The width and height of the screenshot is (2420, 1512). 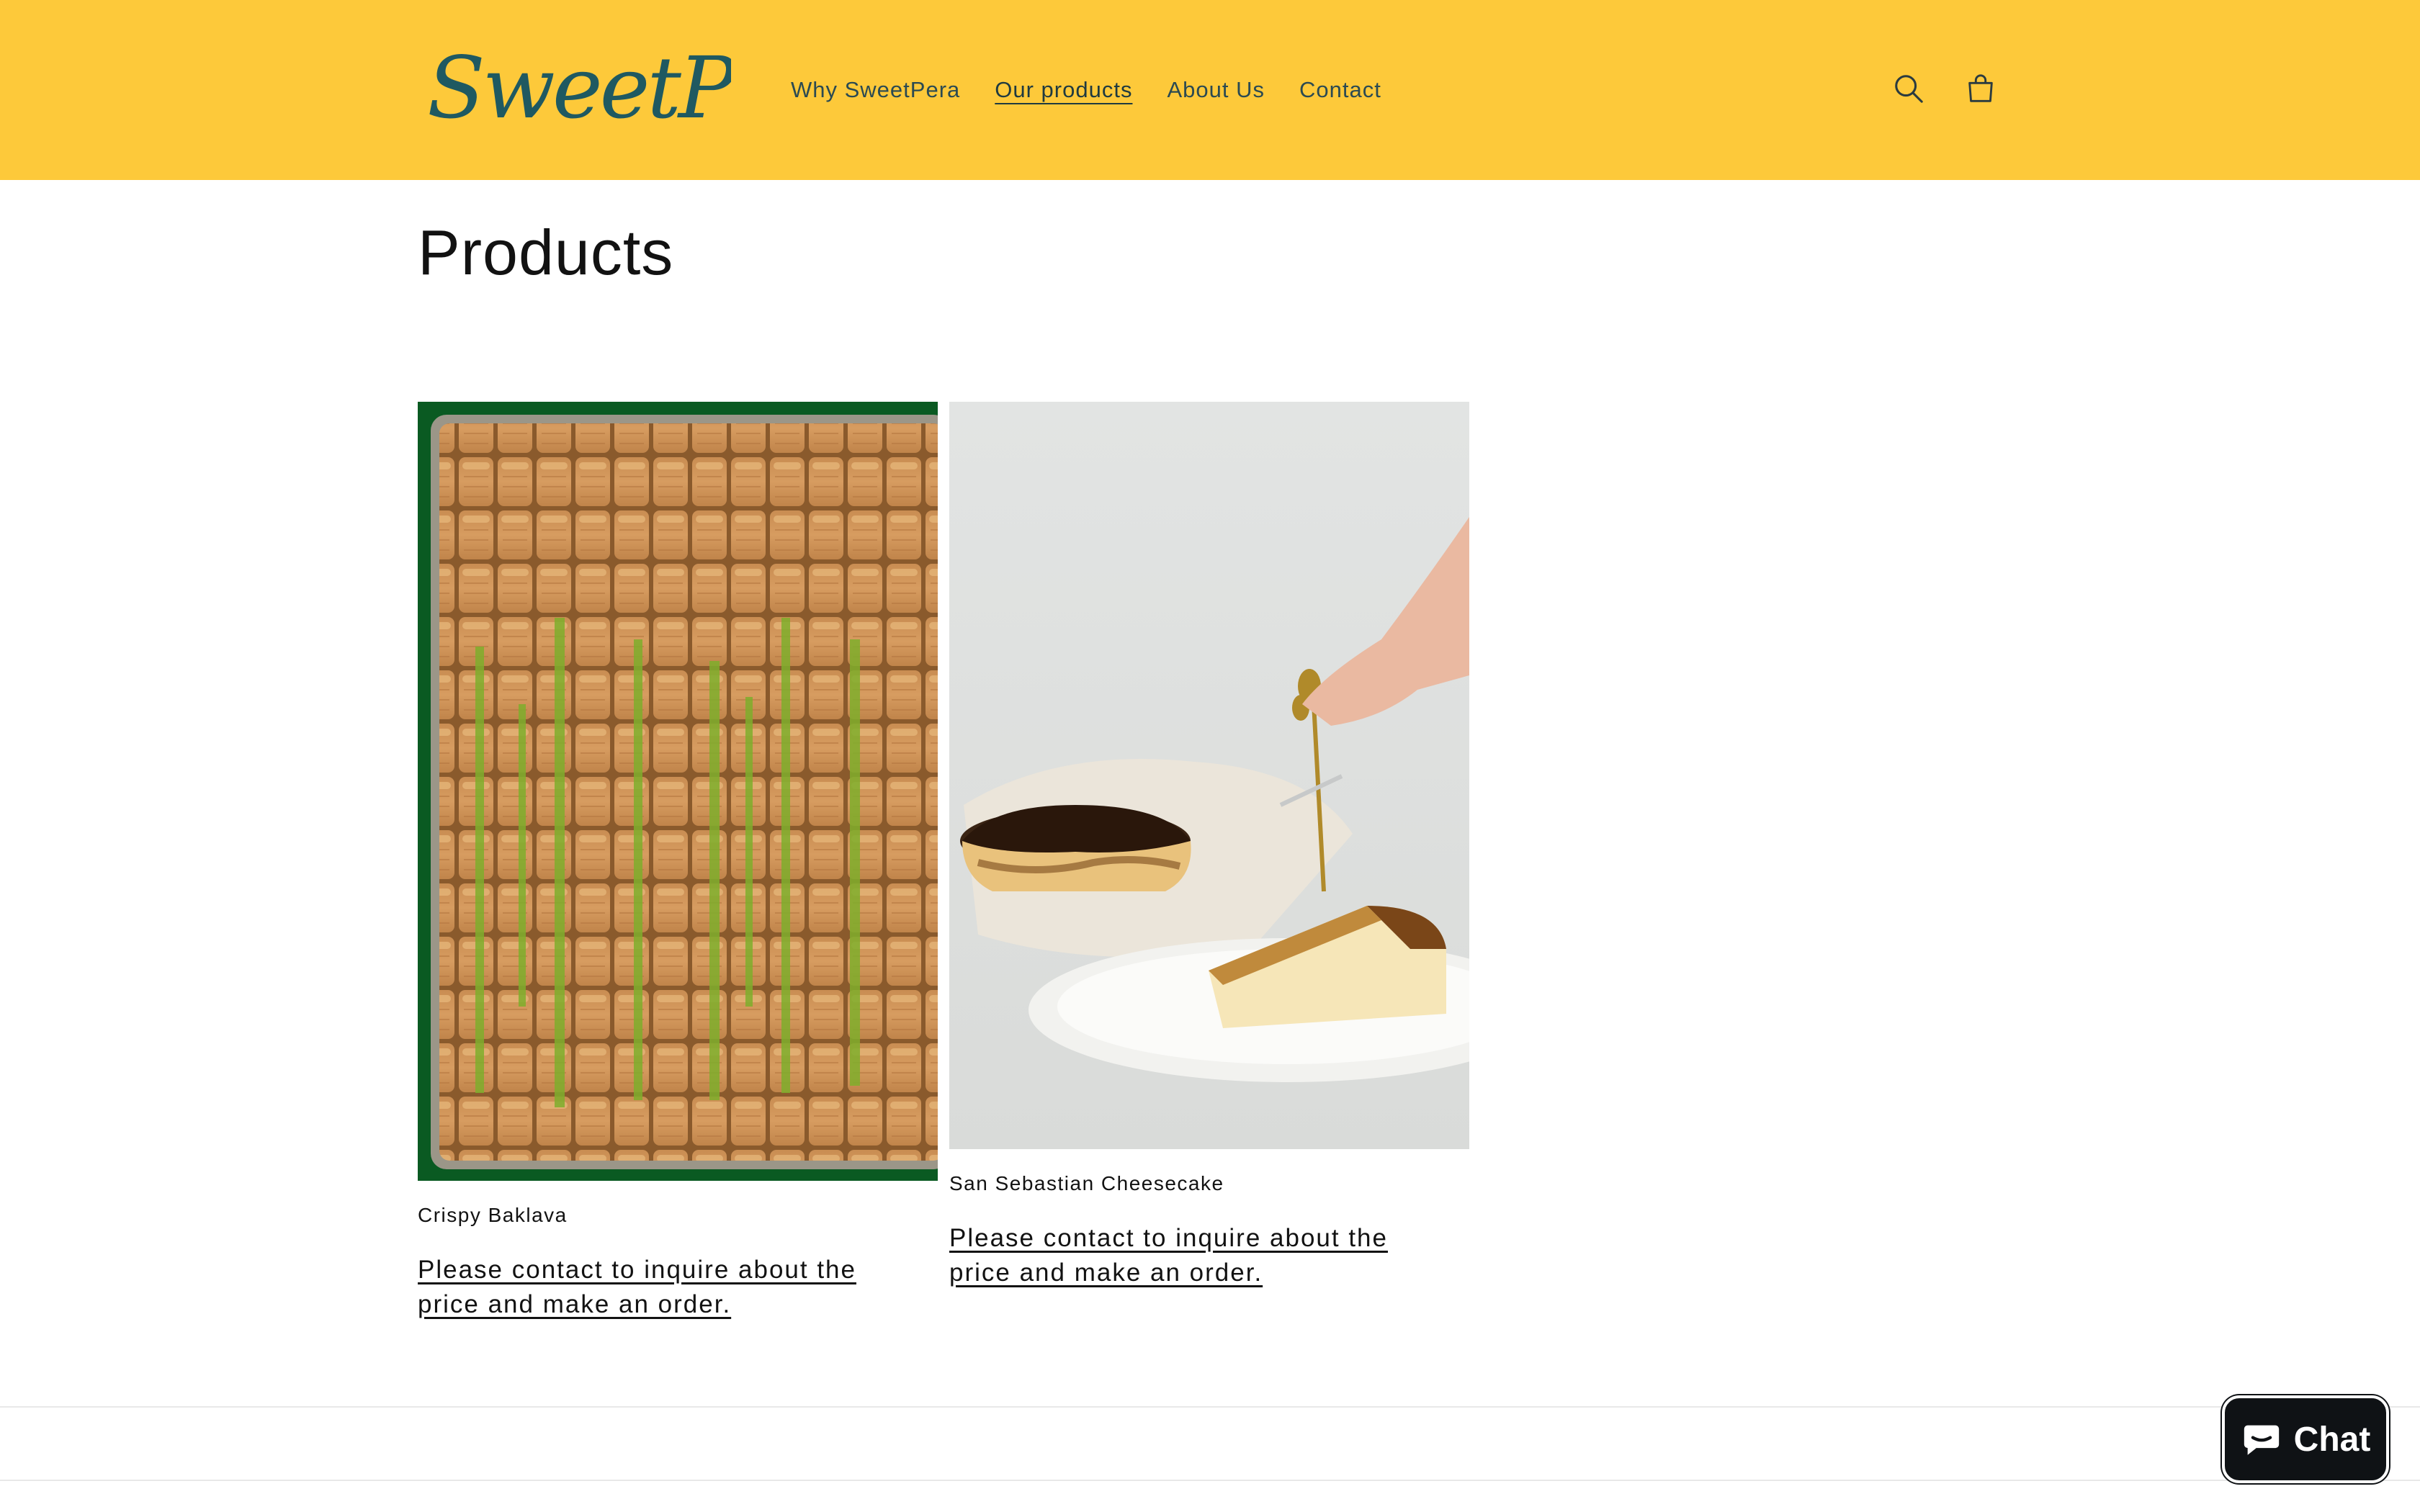 I want to click on product-title: San Sebastian Cheesecake, so click(x=1086, y=1183).